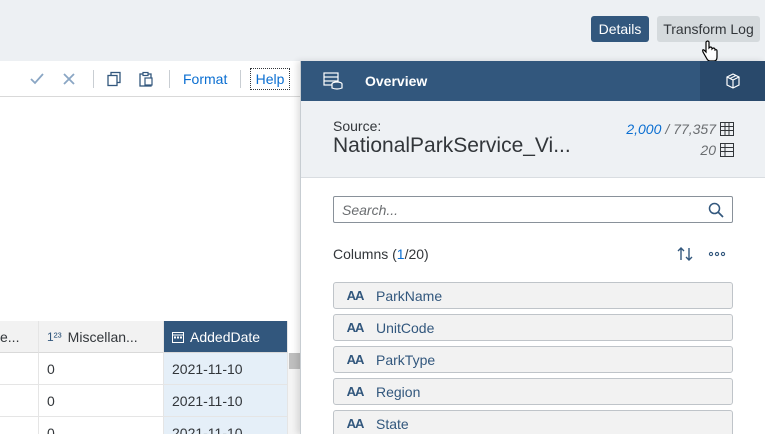  What do you see at coordinates (205, 79) in the screenshot?
I see `format-button: Format` at bounding box center [205, 79].